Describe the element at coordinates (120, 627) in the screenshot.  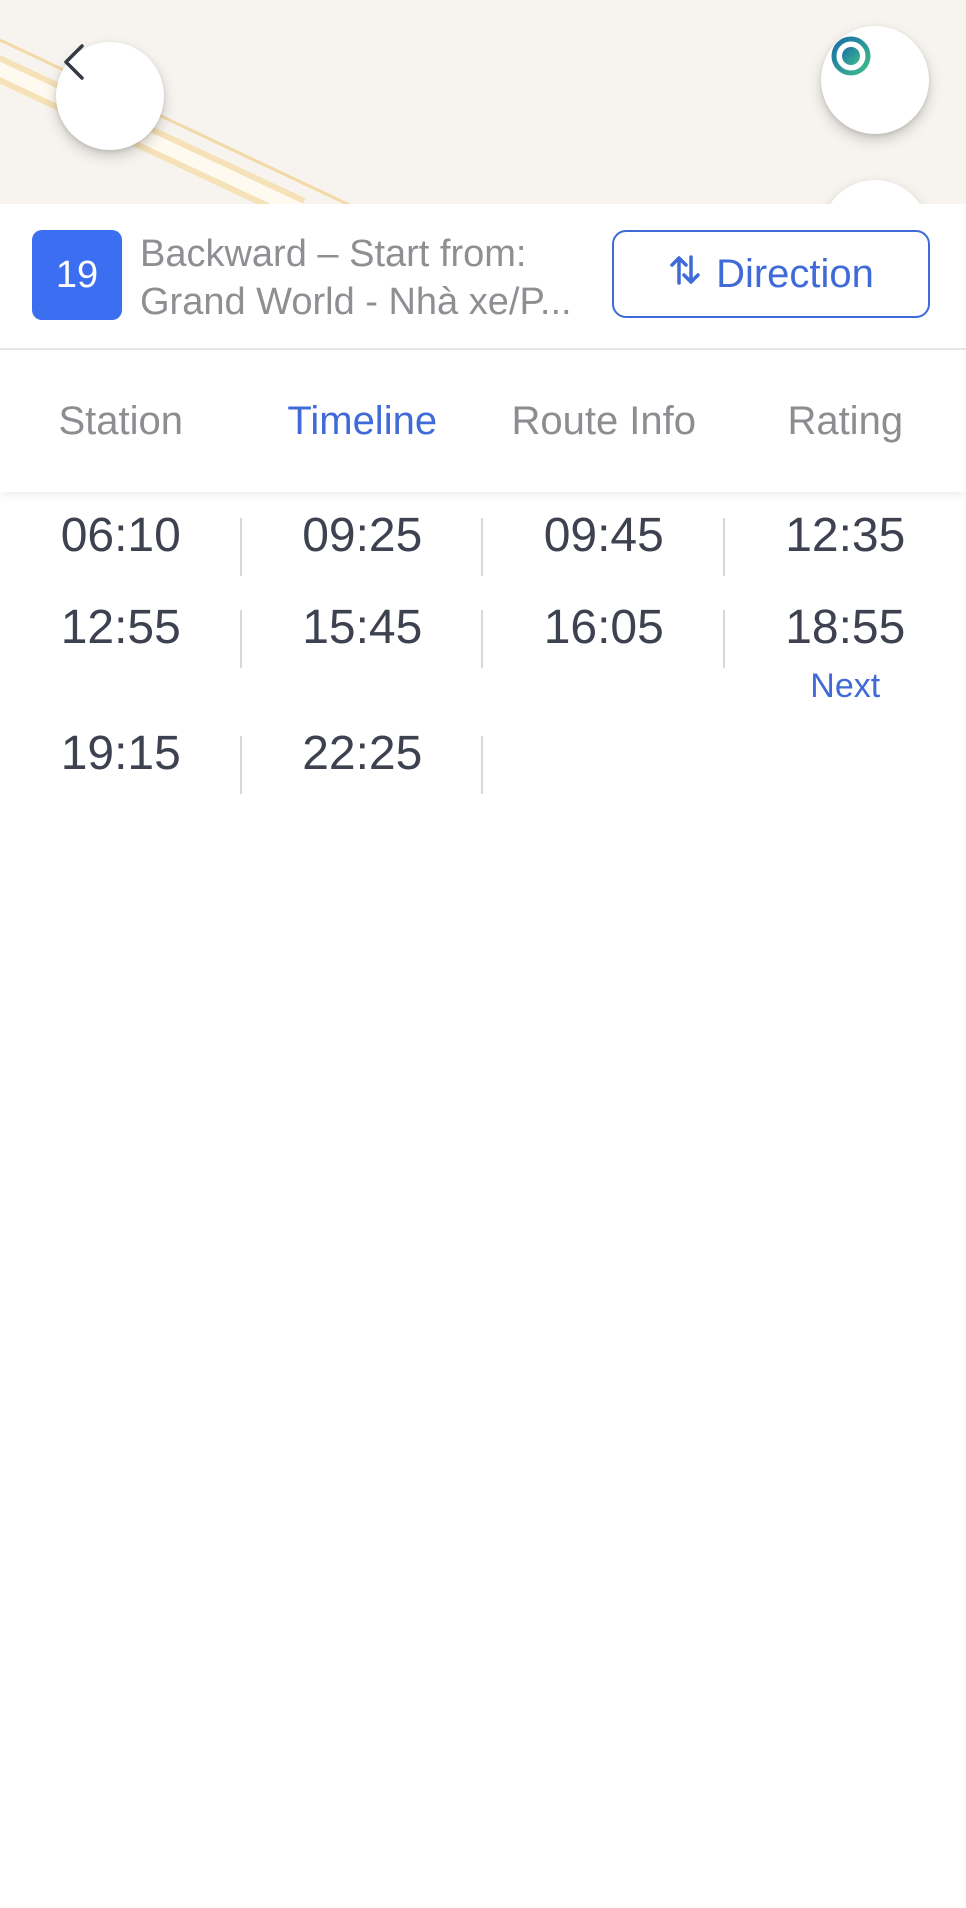
I see `departure-time: 12:55` at that location.